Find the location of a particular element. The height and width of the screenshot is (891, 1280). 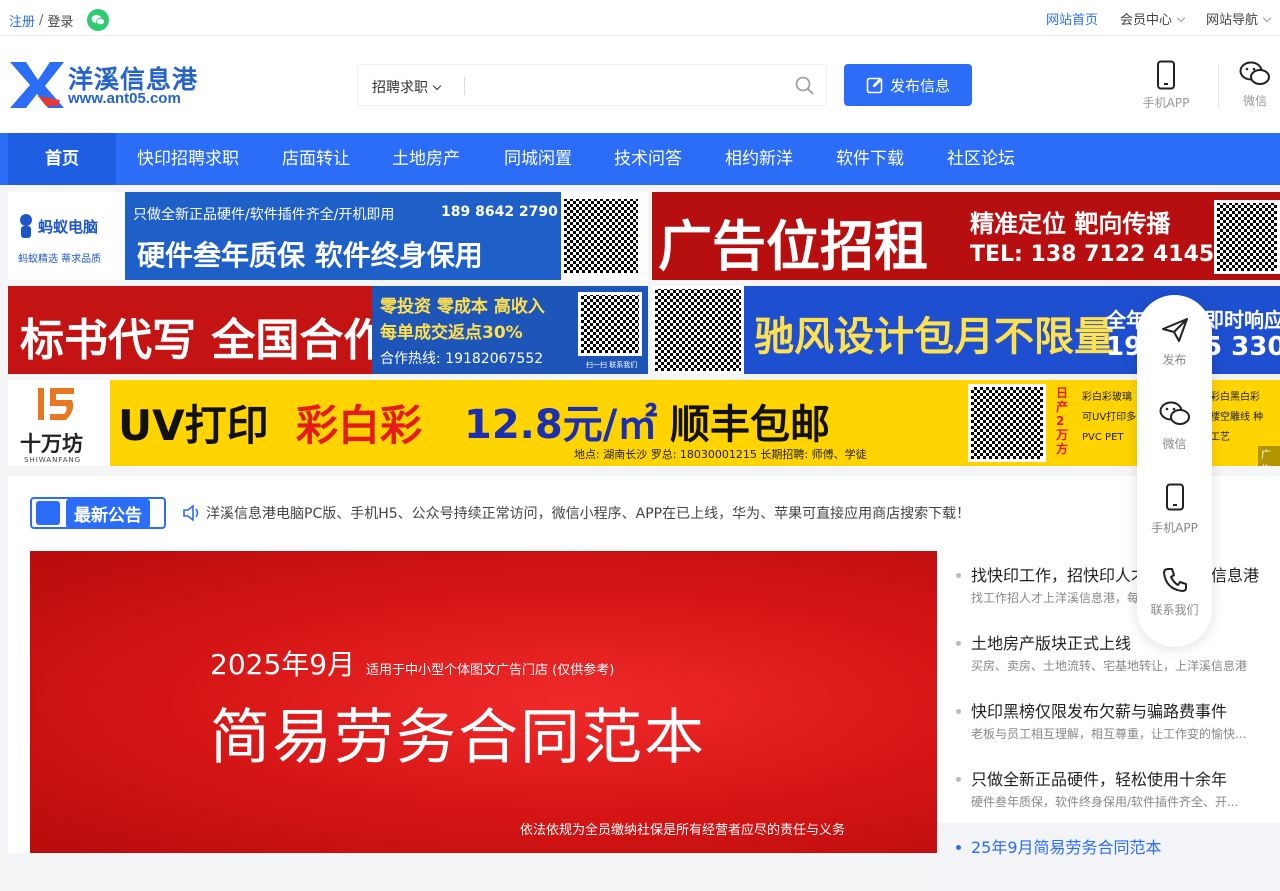

speaker-icon is located at coordinates (191, 513).